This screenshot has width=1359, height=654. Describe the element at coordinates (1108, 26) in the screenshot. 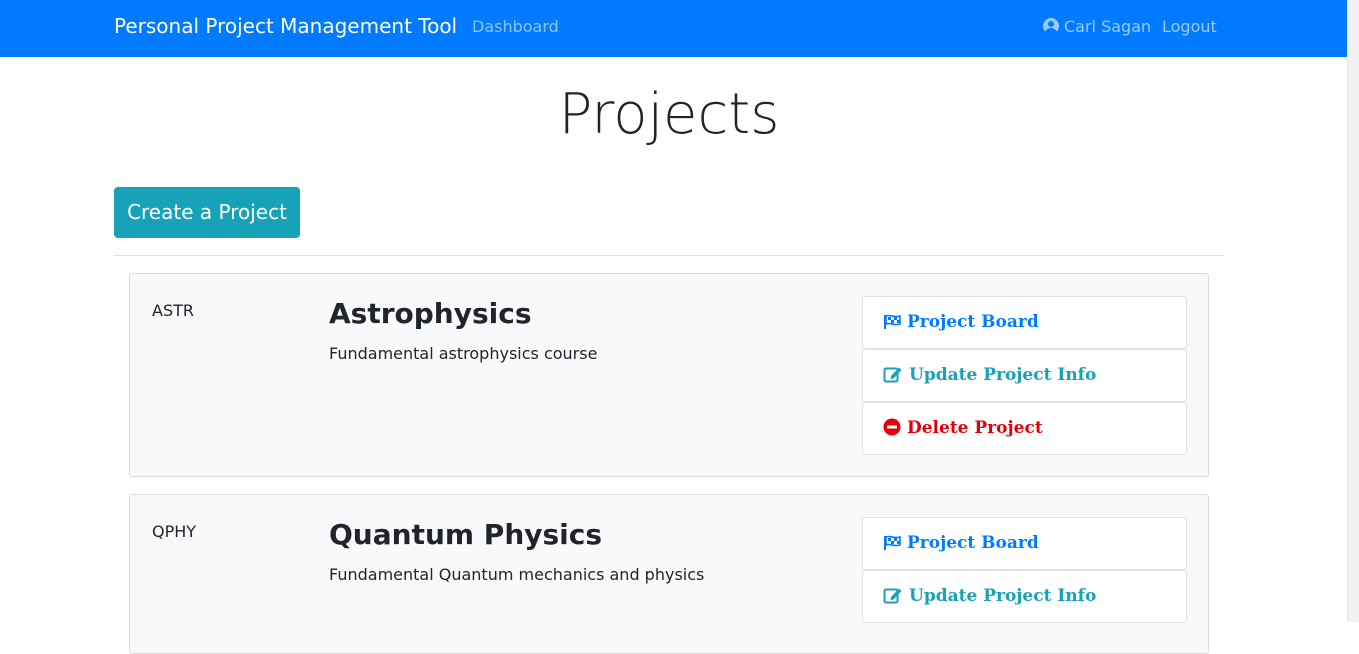

I see `user-name: Carl Sagan` at that location.